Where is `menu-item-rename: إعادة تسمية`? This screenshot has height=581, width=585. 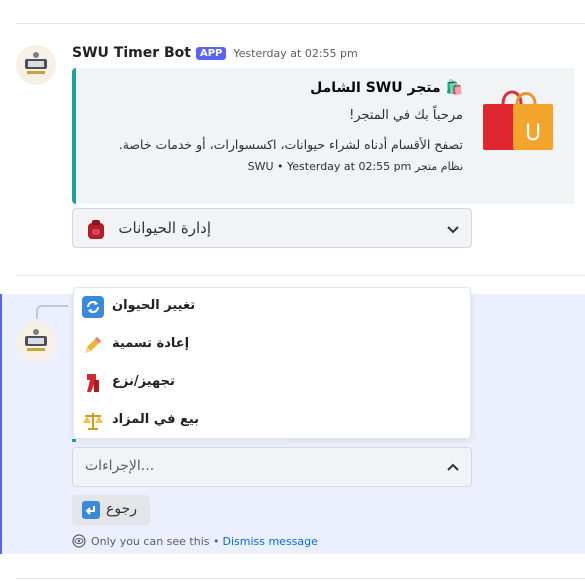
menu-item-rename: إعادة تسمية is located at coordinates (272, 345).